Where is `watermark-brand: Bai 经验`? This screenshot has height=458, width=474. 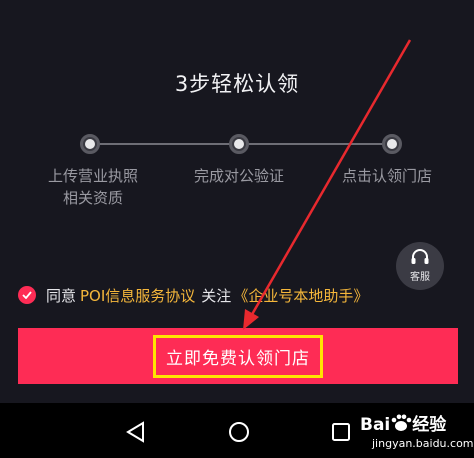 watermark-brand: Bai 经验 is located at coordinates (403, 422).